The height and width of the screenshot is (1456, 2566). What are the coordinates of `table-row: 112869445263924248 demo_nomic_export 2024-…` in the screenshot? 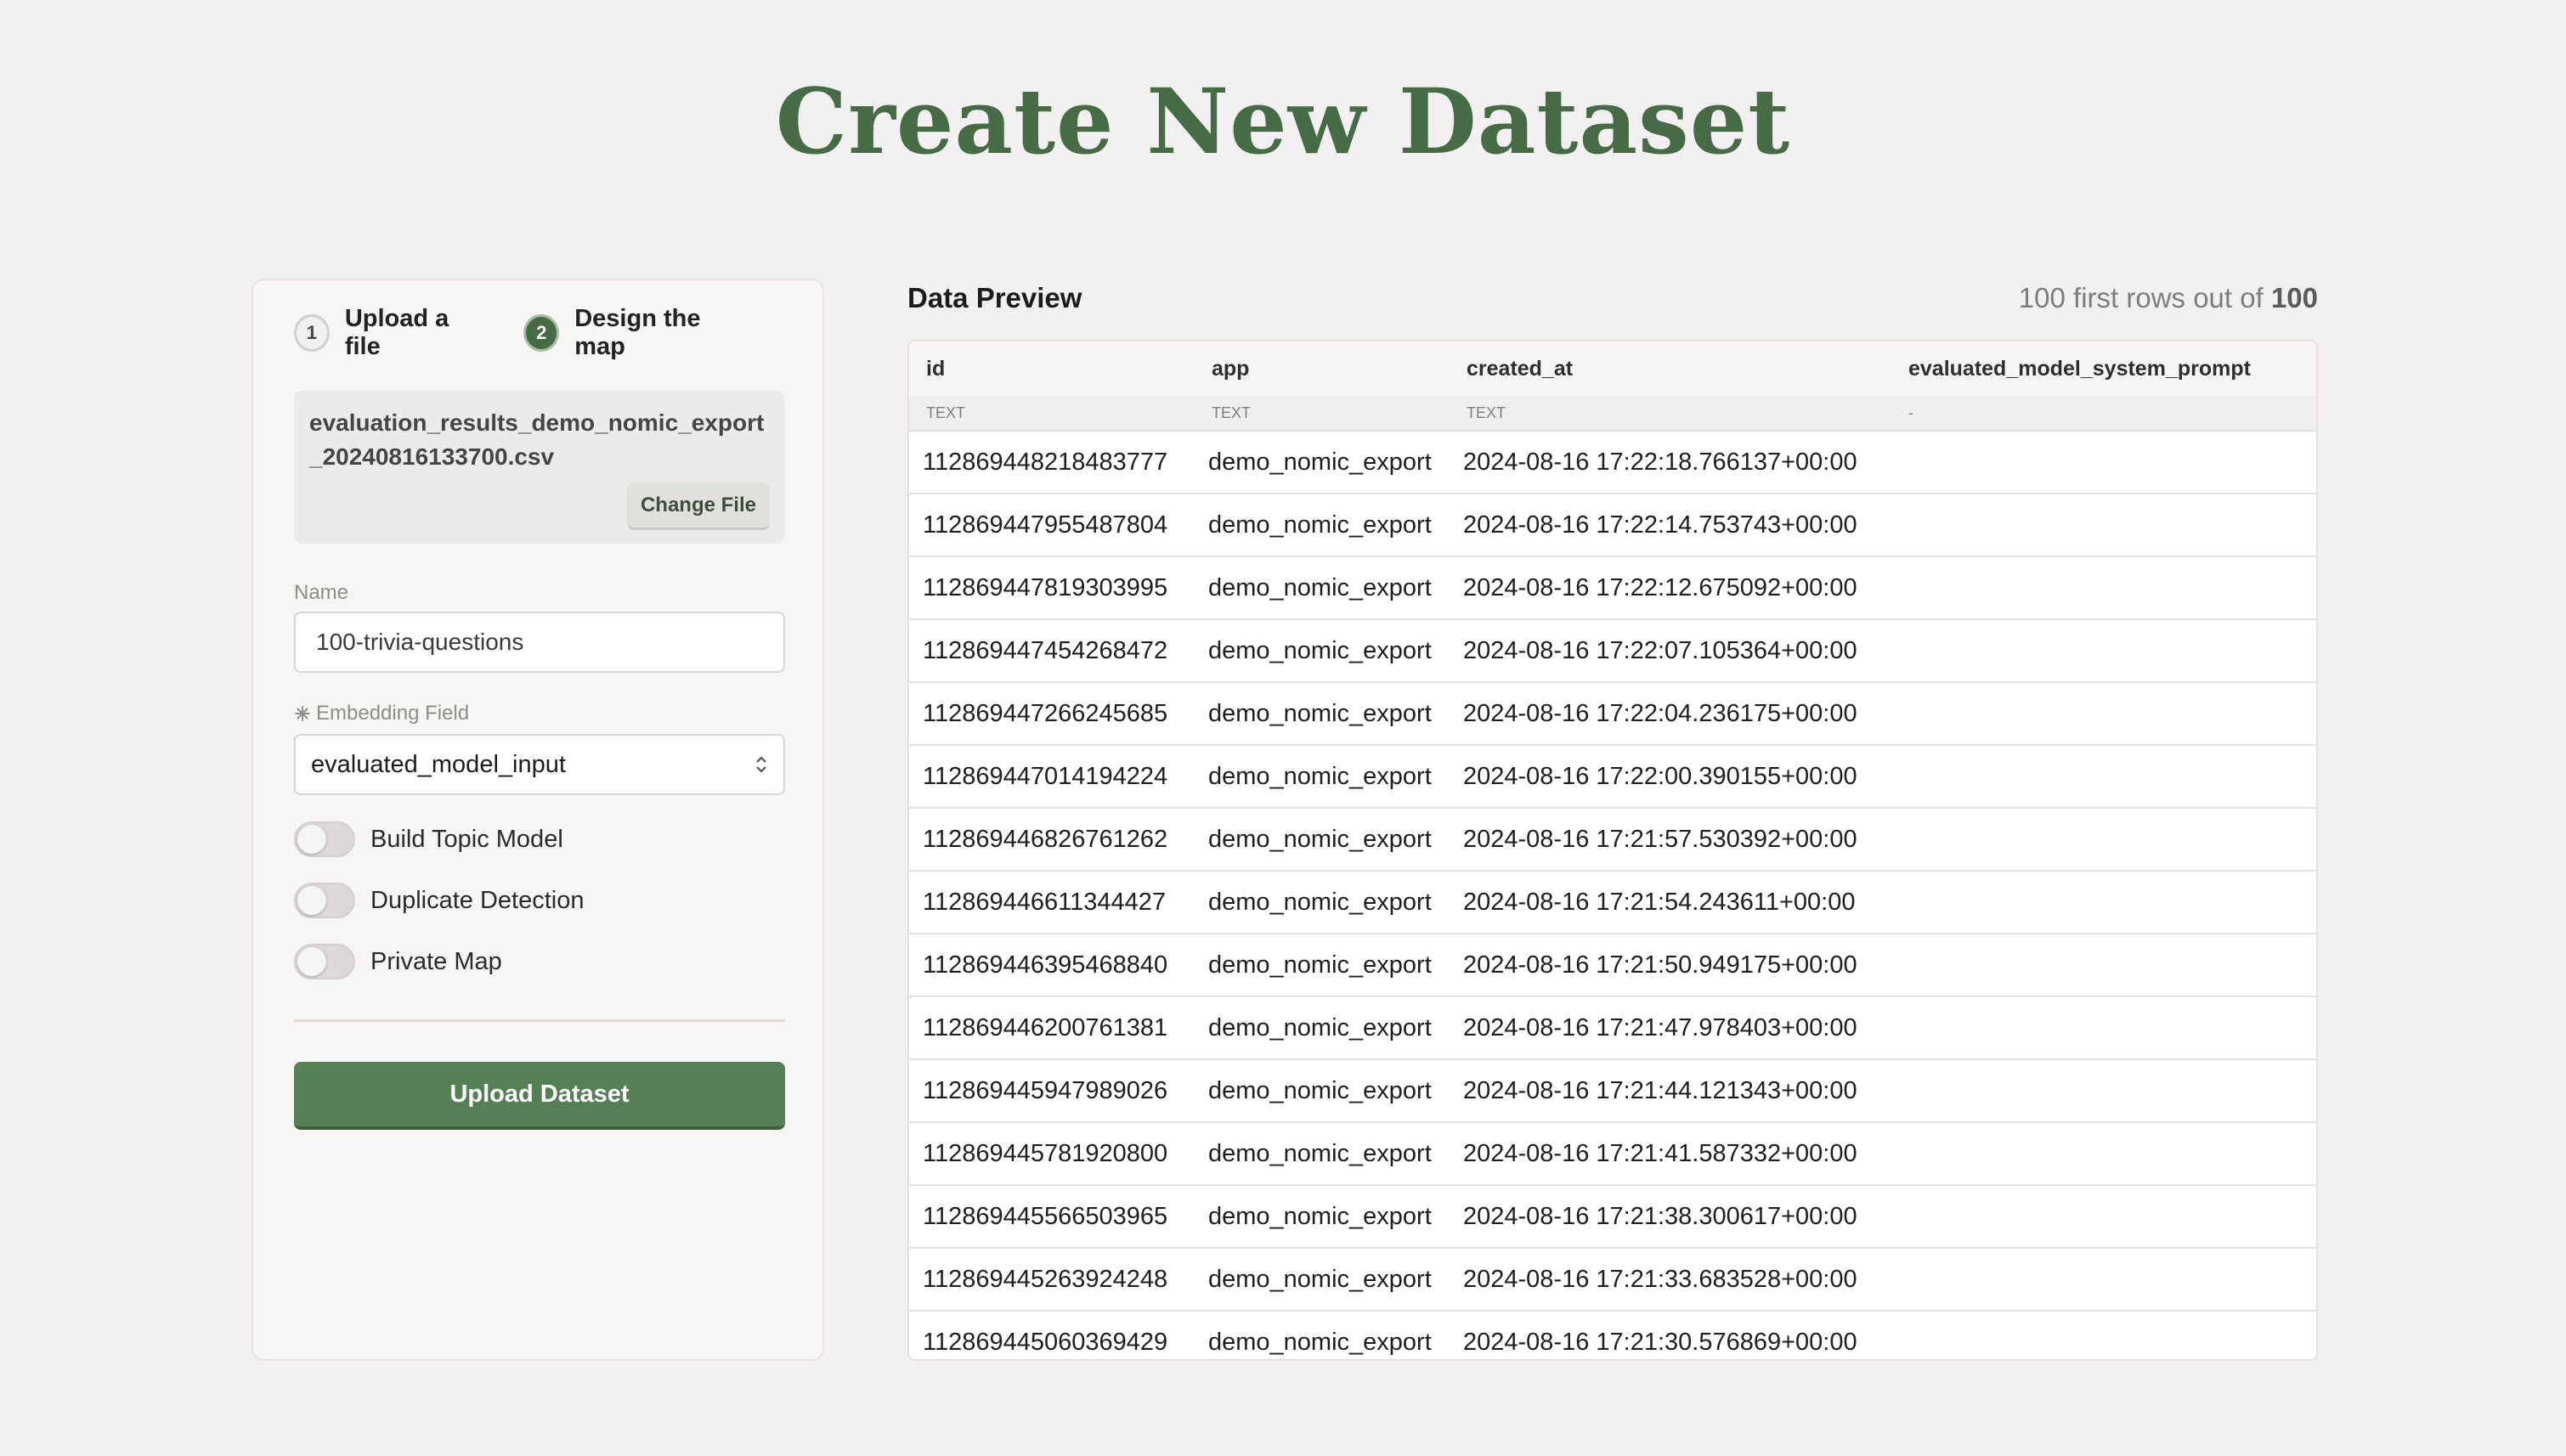 It's located at (1612, 1280).